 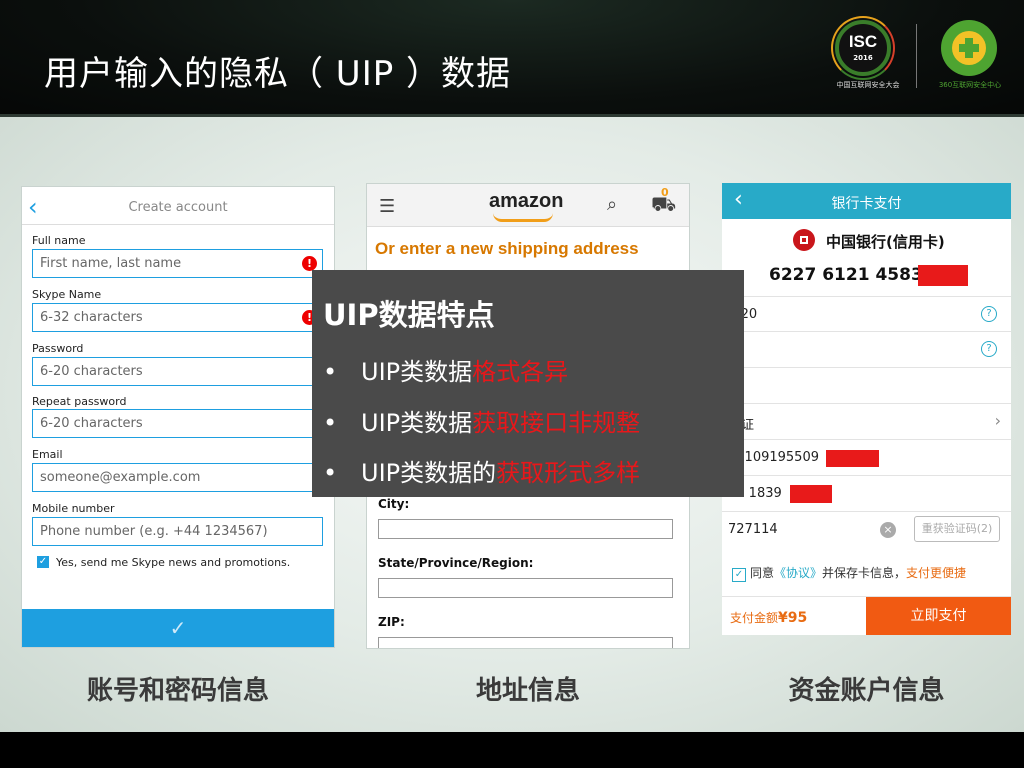 What do you see at coordinates (970, 85) in the screenshot?
I see `360-logo-caption: 360互联网安全中心` at bounding box center [970, 85].